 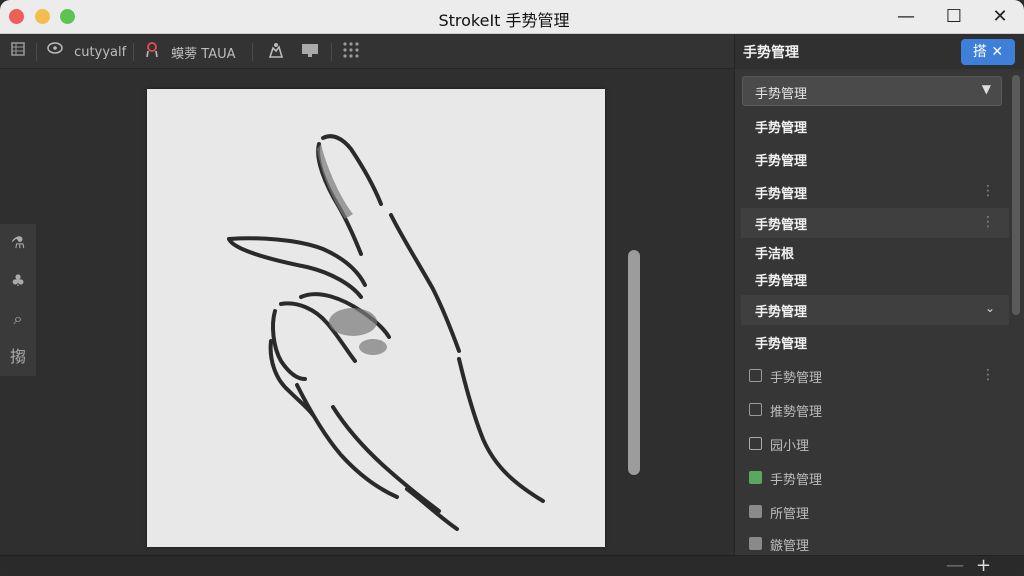 I want to click on status-bar: — +, so click(x=512, y=565).